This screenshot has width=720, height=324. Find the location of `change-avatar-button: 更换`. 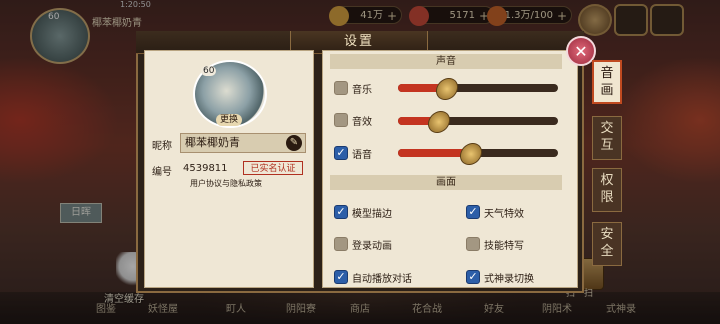

change-avatar-button: 更换 is located at coordinates (229, 120).